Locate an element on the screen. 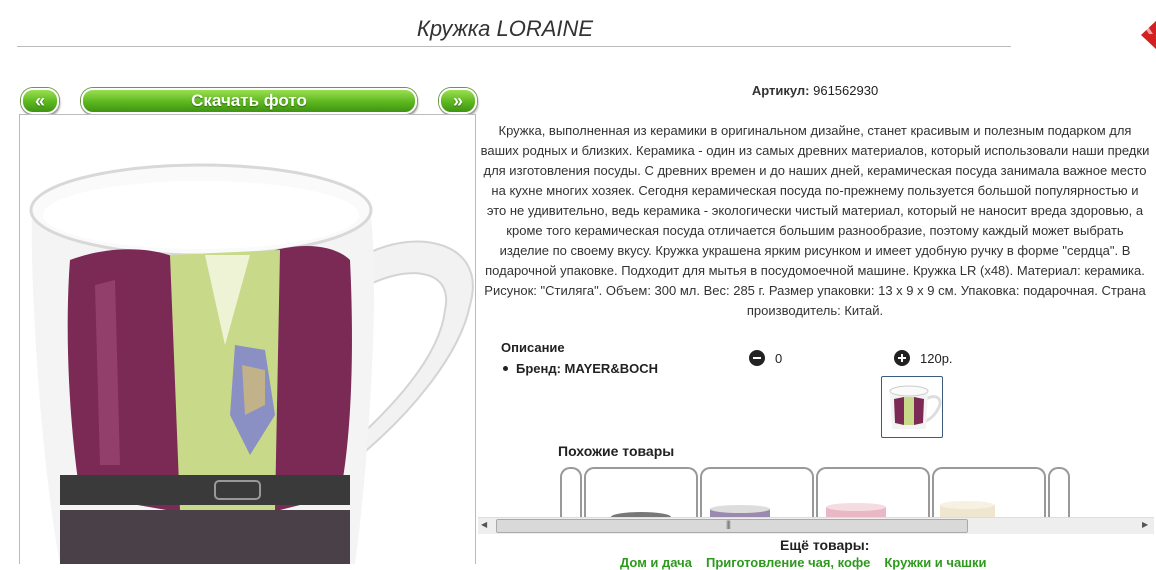 Image resolution: width=1156 pixels, height=570 pixels. minus-circle-icon is located at coordinates (757, 358).